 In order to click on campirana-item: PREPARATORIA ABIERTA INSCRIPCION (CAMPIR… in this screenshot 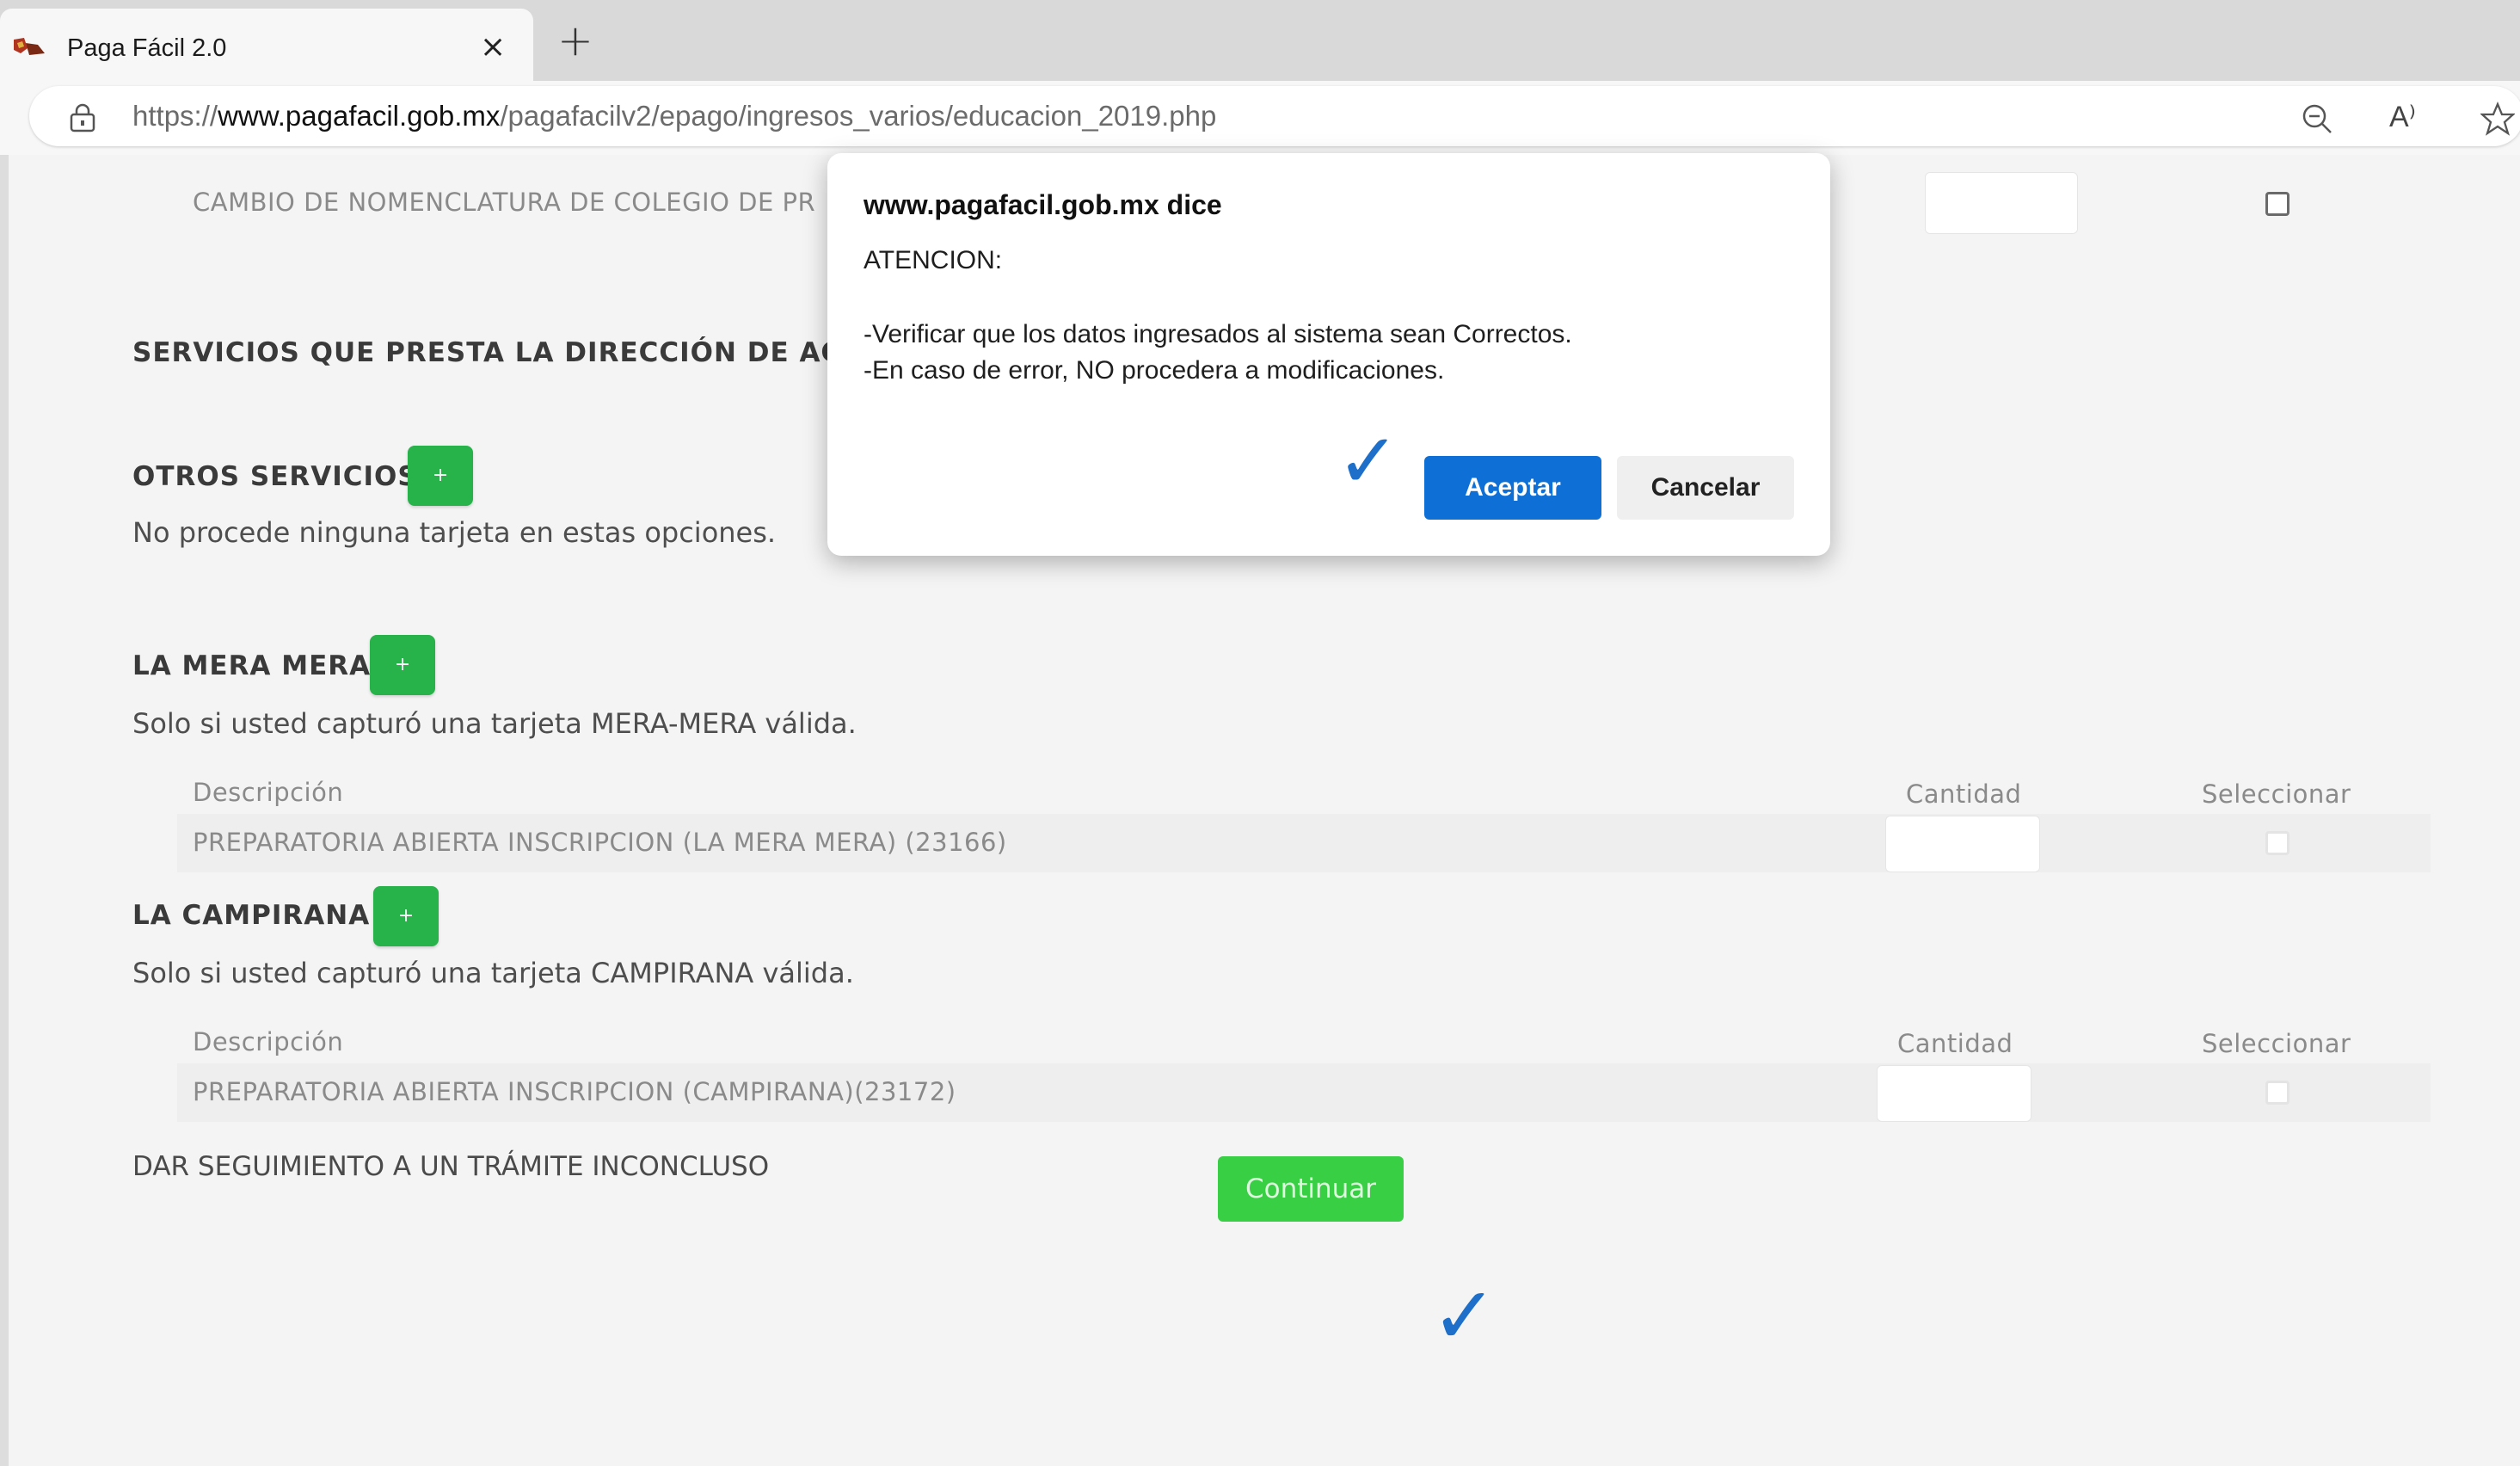, I will do `click(575, 1091)`.